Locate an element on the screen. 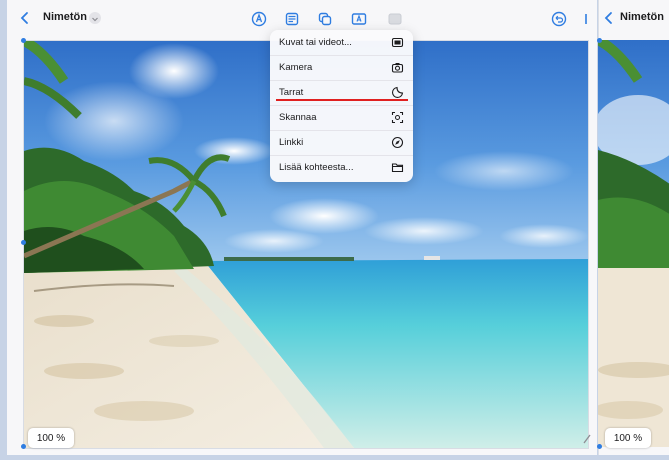 The height and width of the screenshot is (460, 669). menu-item-stickers: Tarrat is located at coordinates (341, 93).